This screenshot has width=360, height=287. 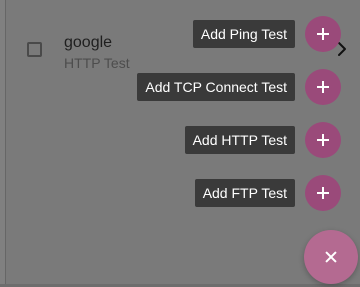 What do you see at coordinates (216, 87) in the screenshot?
I see `fab-label-tcp-connect: Add TCP Connect Test` at bounding box center [216, 87].